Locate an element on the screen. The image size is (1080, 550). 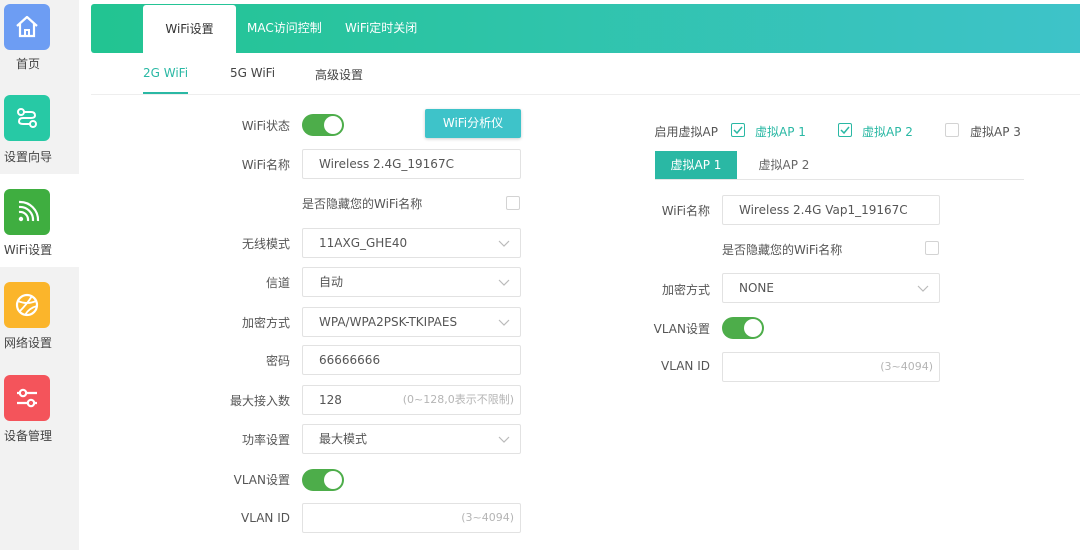
tab-vap1: 虚拟AP 1 is located at coordinates (696, 165).